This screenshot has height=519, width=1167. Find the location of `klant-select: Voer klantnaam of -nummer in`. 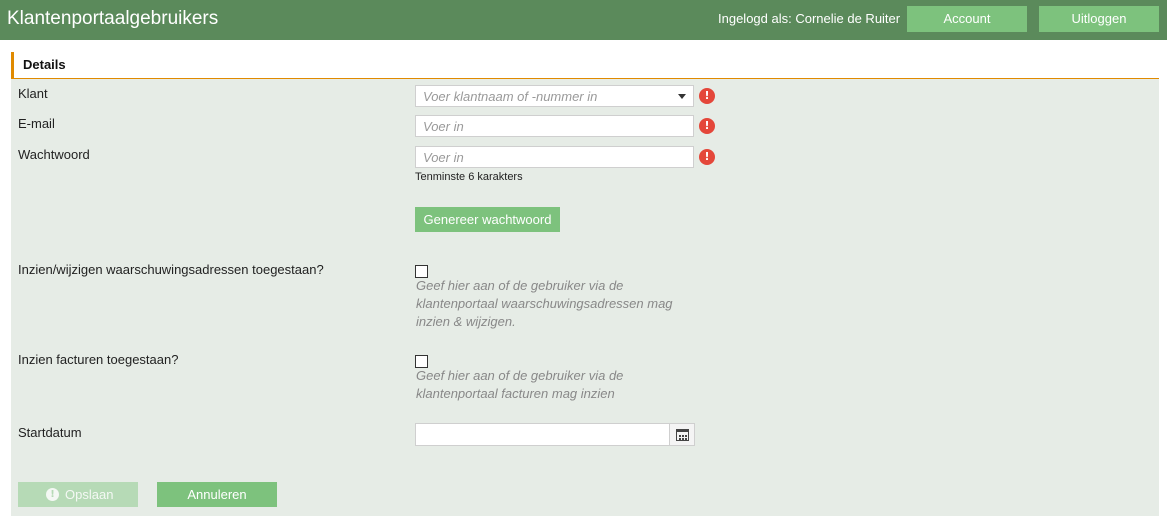

klant-select: Voer klantnaam of -nummer in is located at coordinates (554, 96).